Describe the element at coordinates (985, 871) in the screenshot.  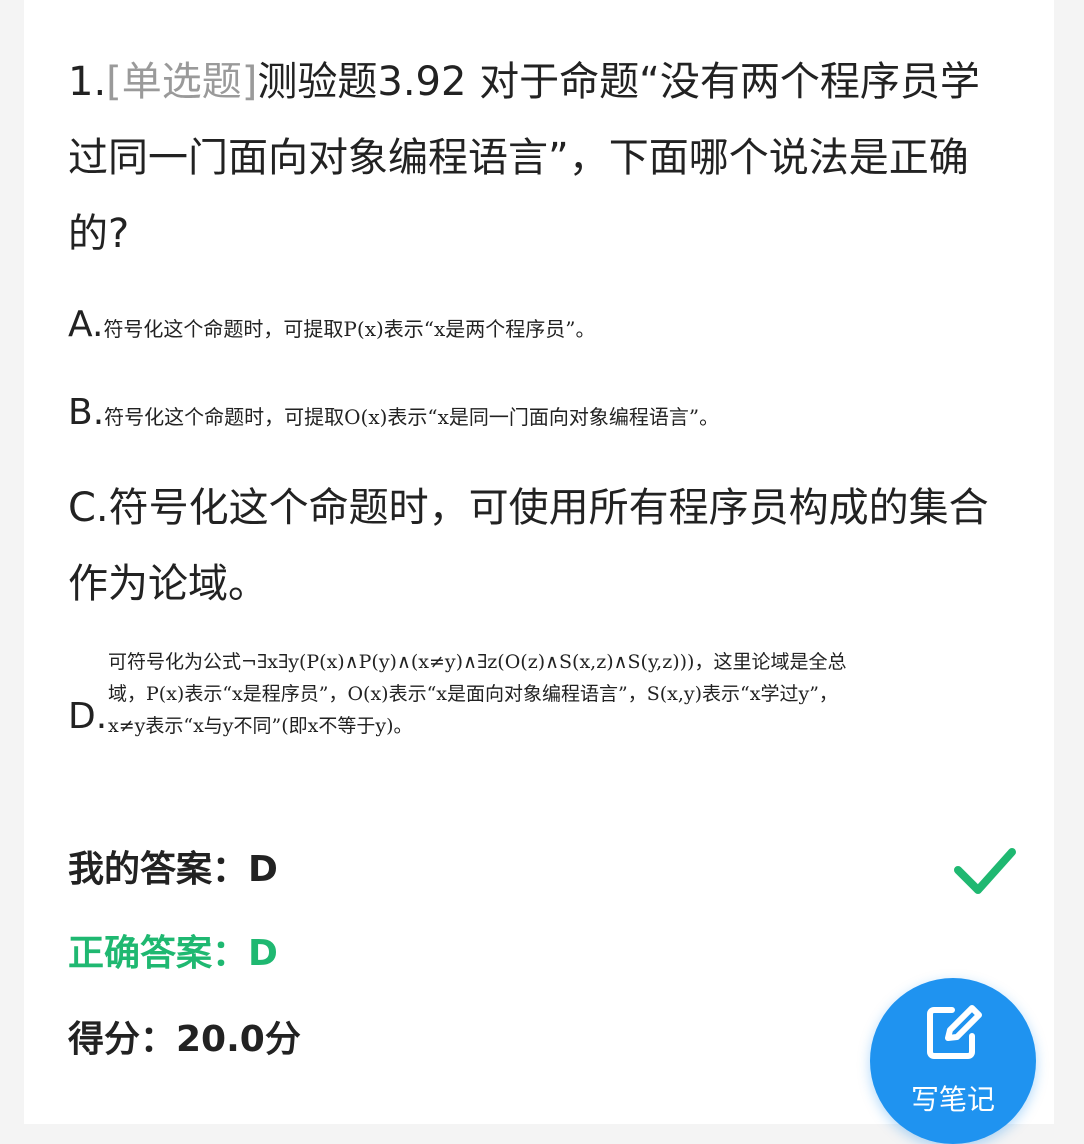
I see `check-icon` at that location.